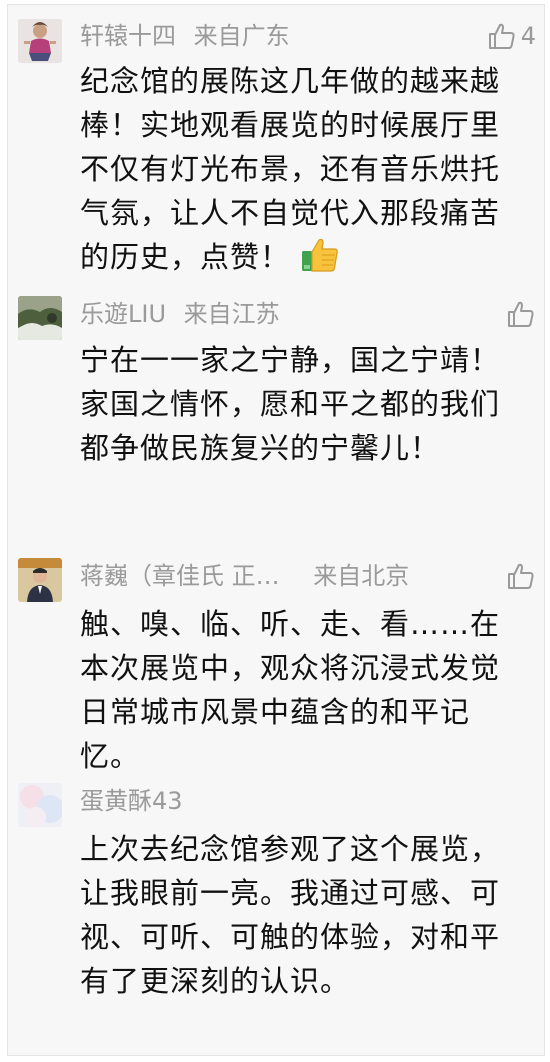 Image resolution: width=550 pixels, height=1062 pixels. I want to click on location-label: 来自江苏, so click(231, 314).